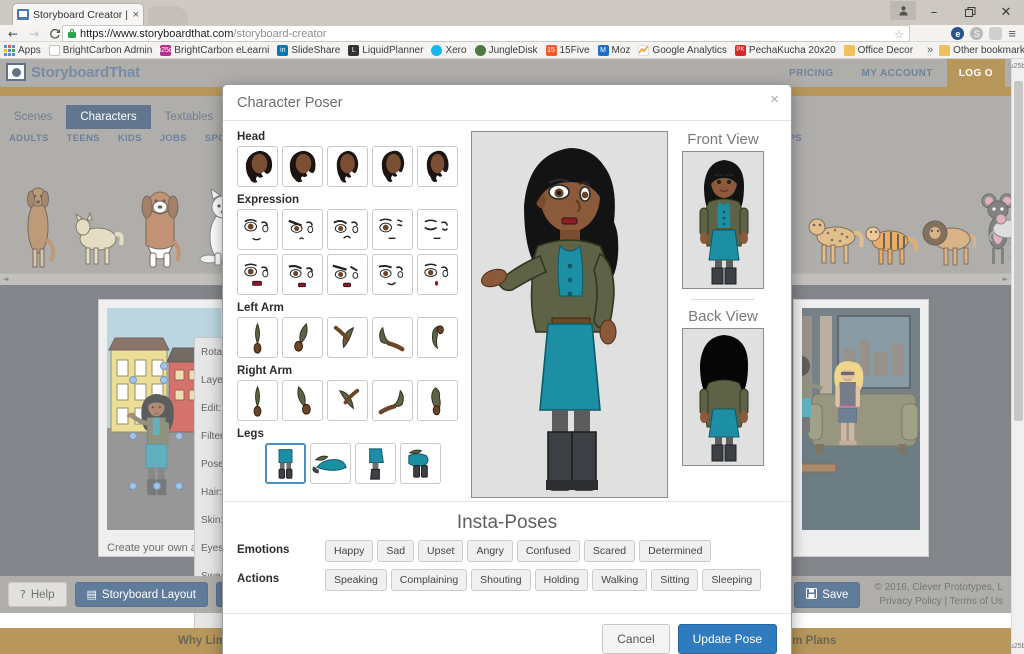 This screenshot has width=1024, height=654. Describe the element at coordinates (429, 580) in the screenshot. I see `action-complaining: Complaining` at that location.